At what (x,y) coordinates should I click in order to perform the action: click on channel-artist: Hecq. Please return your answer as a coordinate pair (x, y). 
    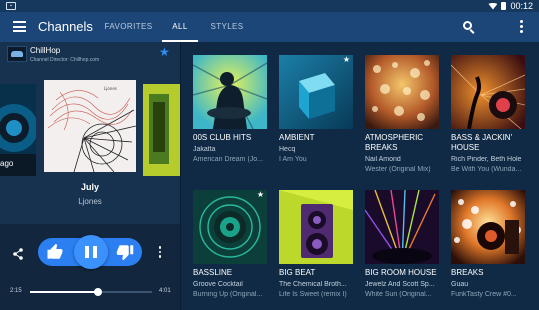
    Looking at the image, I should click on (287, 149).